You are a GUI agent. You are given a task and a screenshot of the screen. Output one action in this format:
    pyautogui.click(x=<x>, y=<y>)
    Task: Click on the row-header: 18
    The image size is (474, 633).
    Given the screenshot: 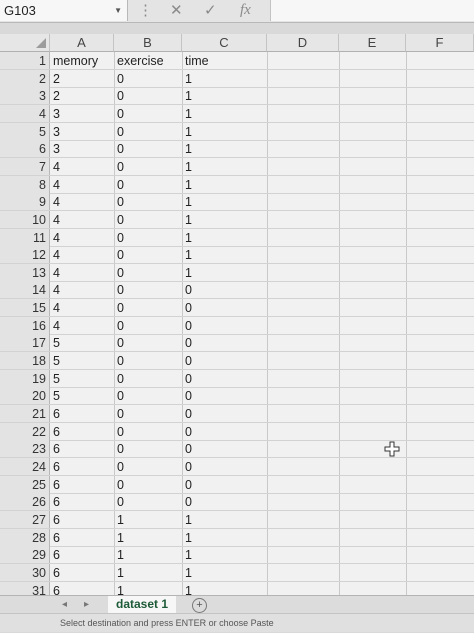 What is the action you would take?
    pyautogui.click(x=25, y=361)
    